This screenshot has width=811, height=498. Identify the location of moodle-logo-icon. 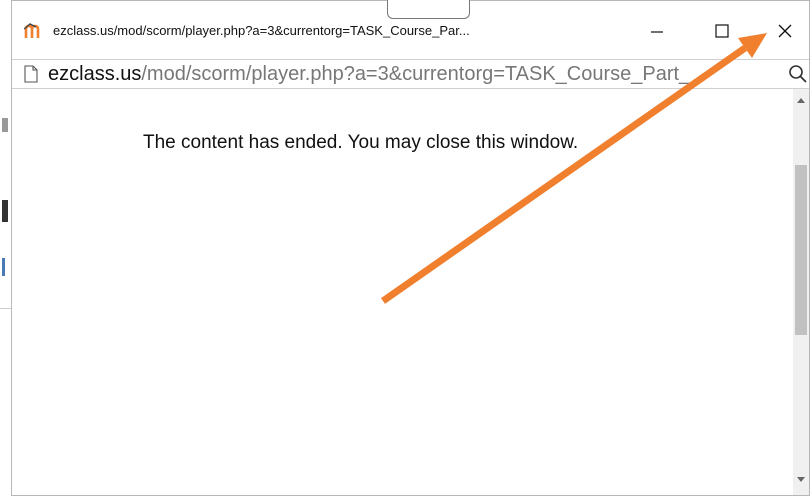
(32, 30).